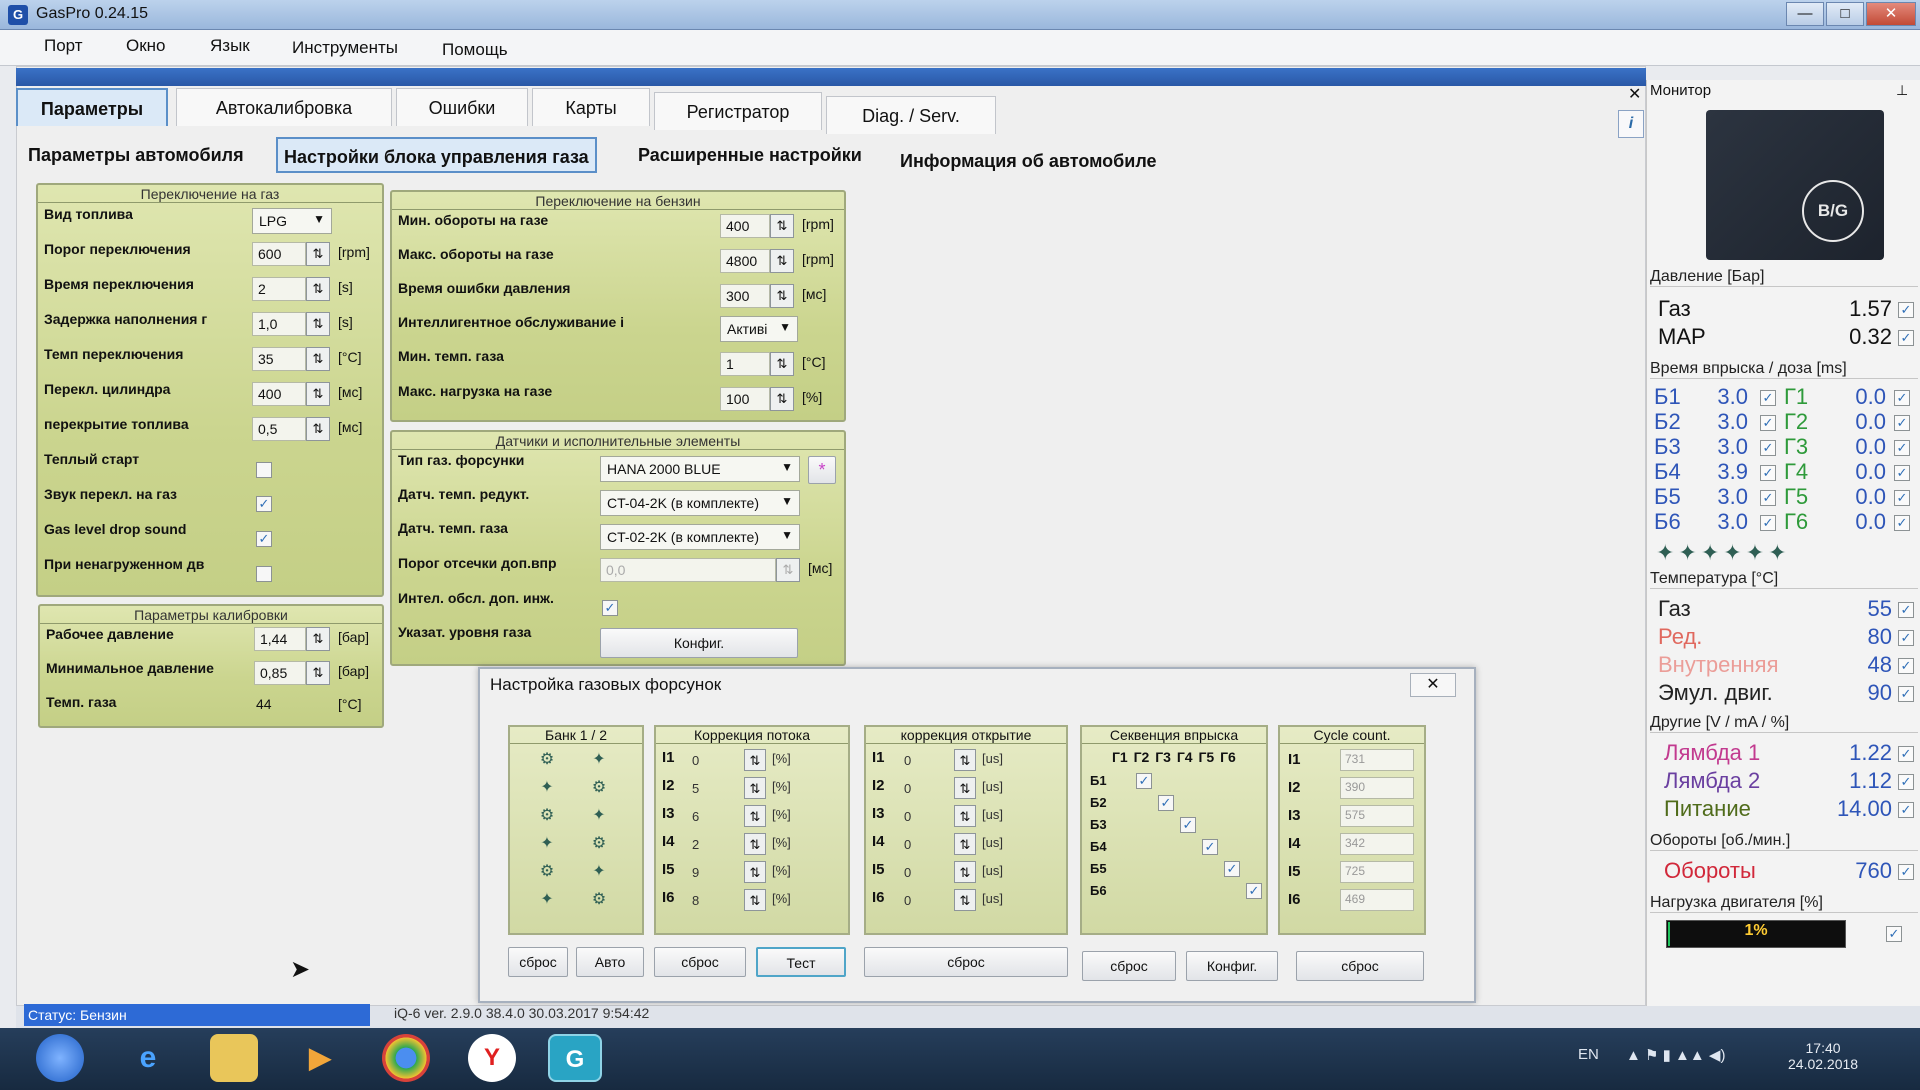 The image size is (1920, 1090). What do you see at coordinates (406, 1058) in the screenshot?
I see `chrome-icon` at bounding box center [406, 1058].